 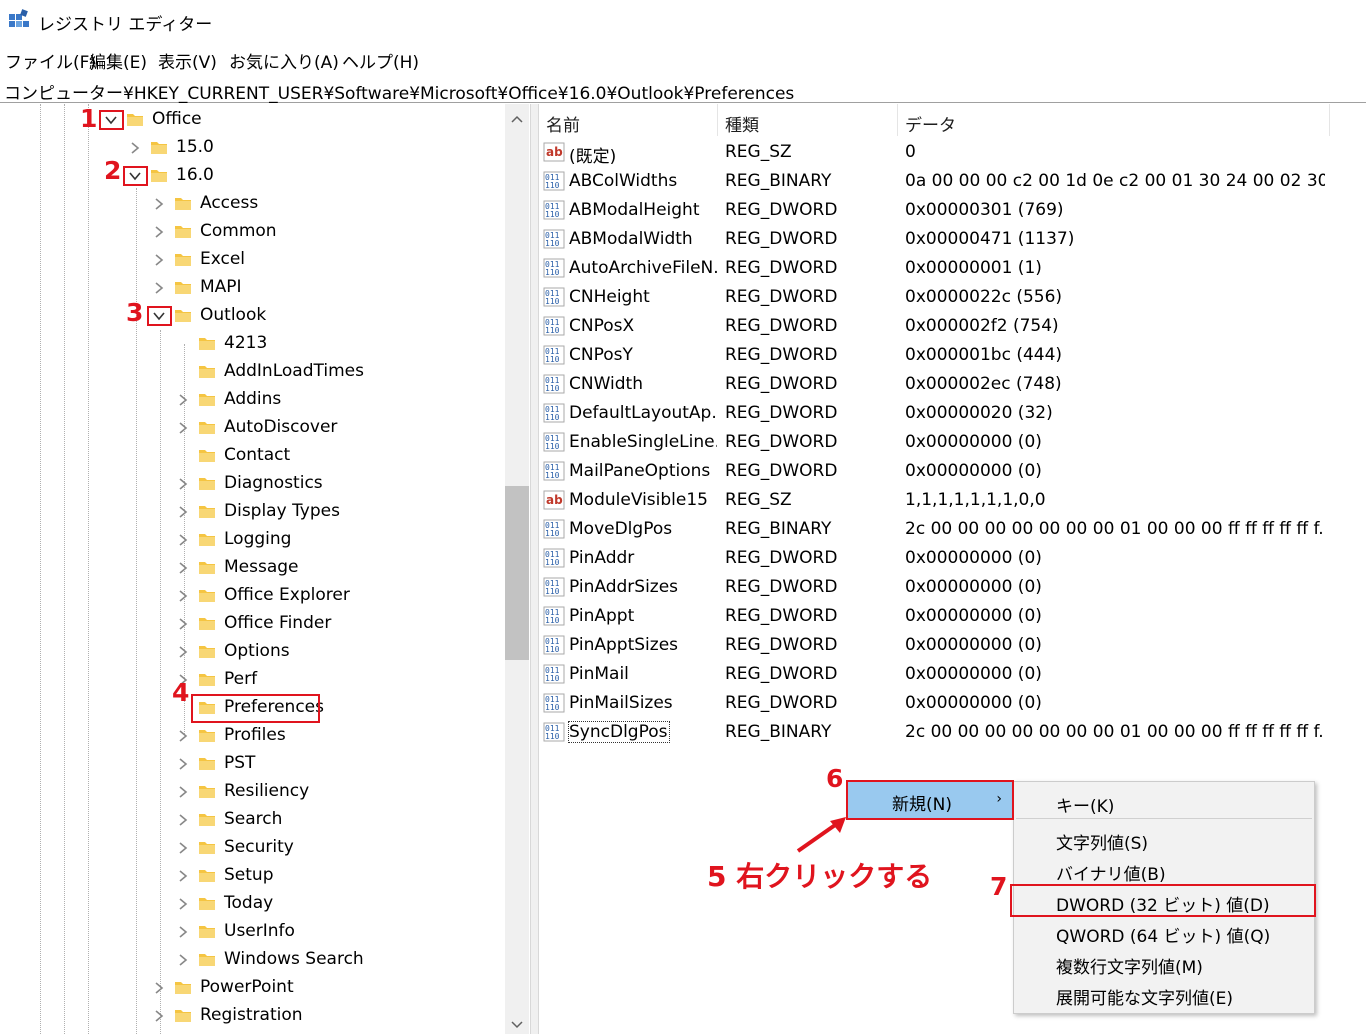 I want to click on value-row: ab ModuleVisible15 REG_SZ 1,1,1,1,1,1,1,0,0, so click(x=939, y=500).